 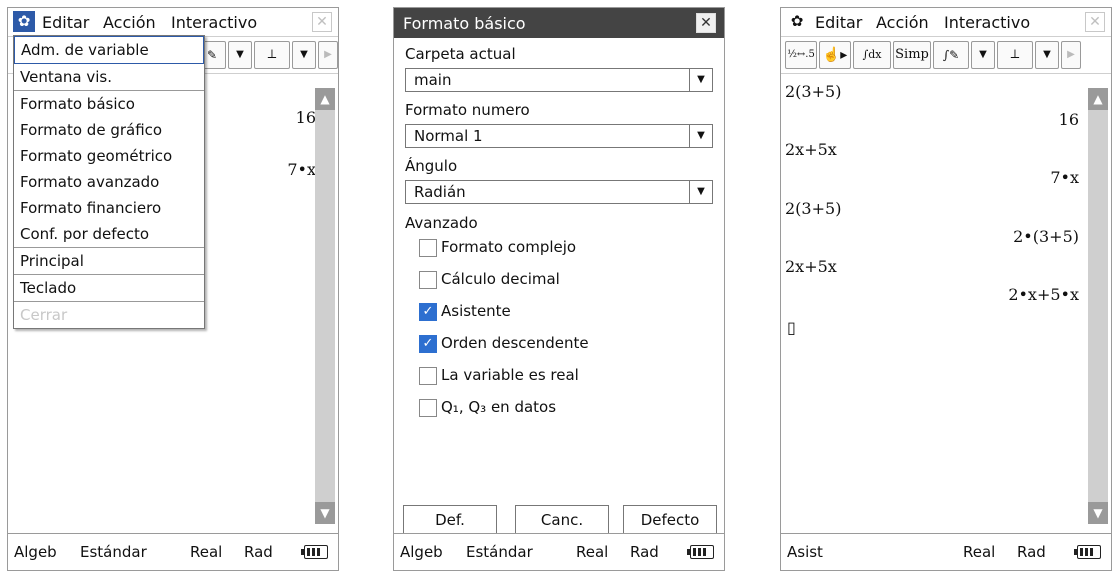 I want to click on battery-icon, so click(x=1087, y=552).